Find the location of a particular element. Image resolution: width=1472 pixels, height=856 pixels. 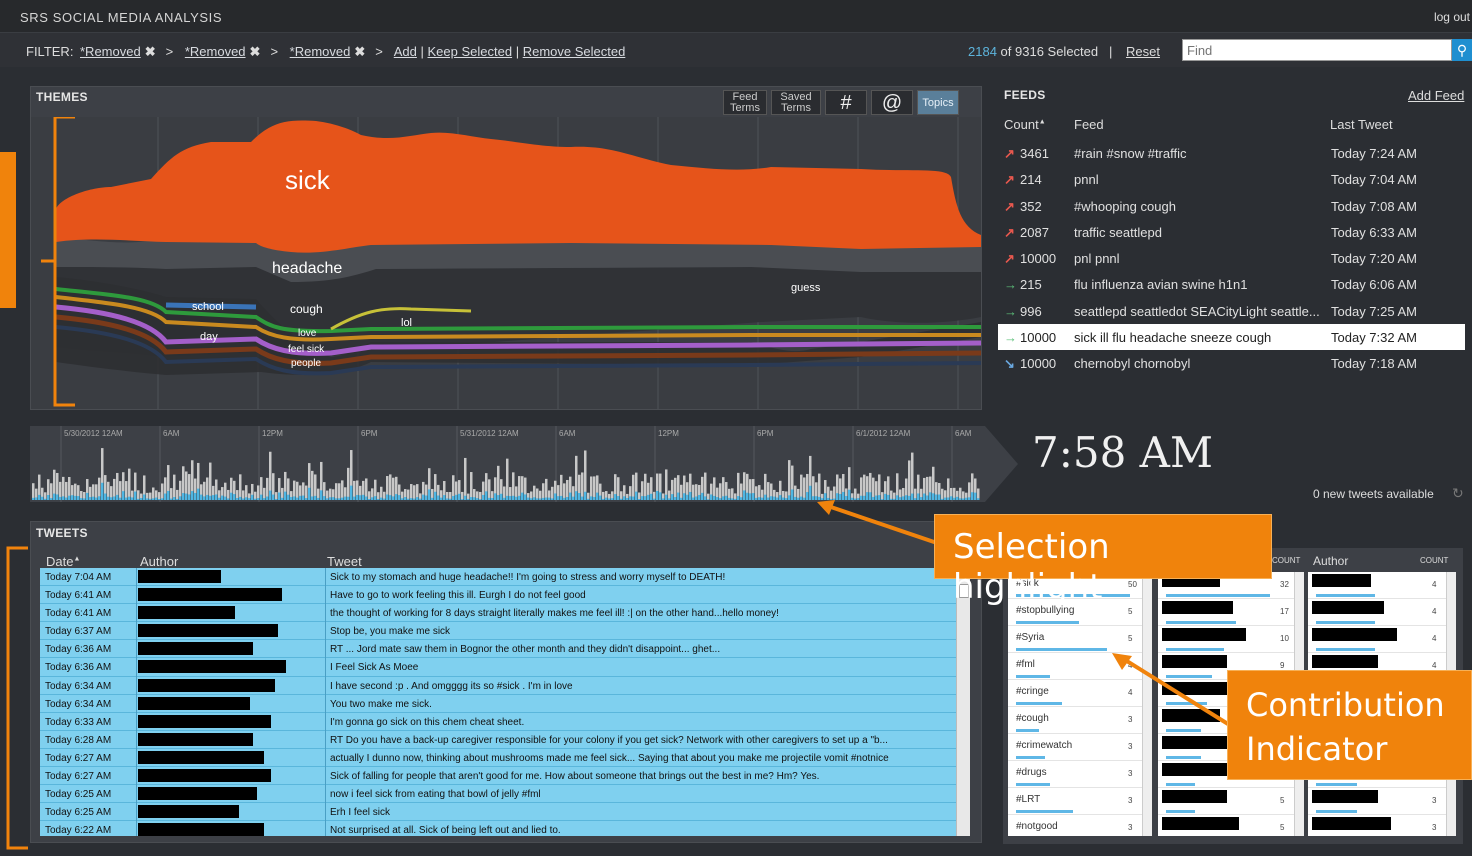

feeds-count-header: Count is located at coordinates (1021, 124).